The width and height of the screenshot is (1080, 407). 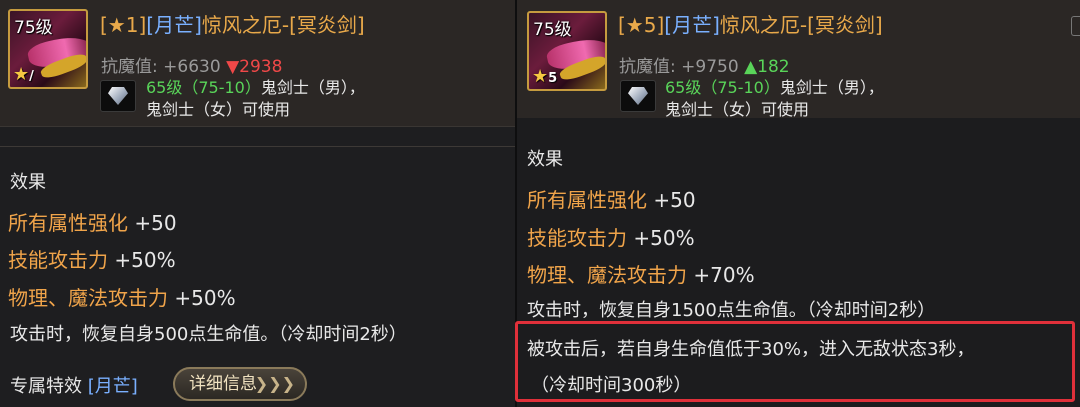 What do you see at coordinates (208, 334) in the screenshot?
I see `effect-heal-note: 攻击时，恢复自身500点生命值。（冷却时间2秒）` at bounding box center [208, 334].